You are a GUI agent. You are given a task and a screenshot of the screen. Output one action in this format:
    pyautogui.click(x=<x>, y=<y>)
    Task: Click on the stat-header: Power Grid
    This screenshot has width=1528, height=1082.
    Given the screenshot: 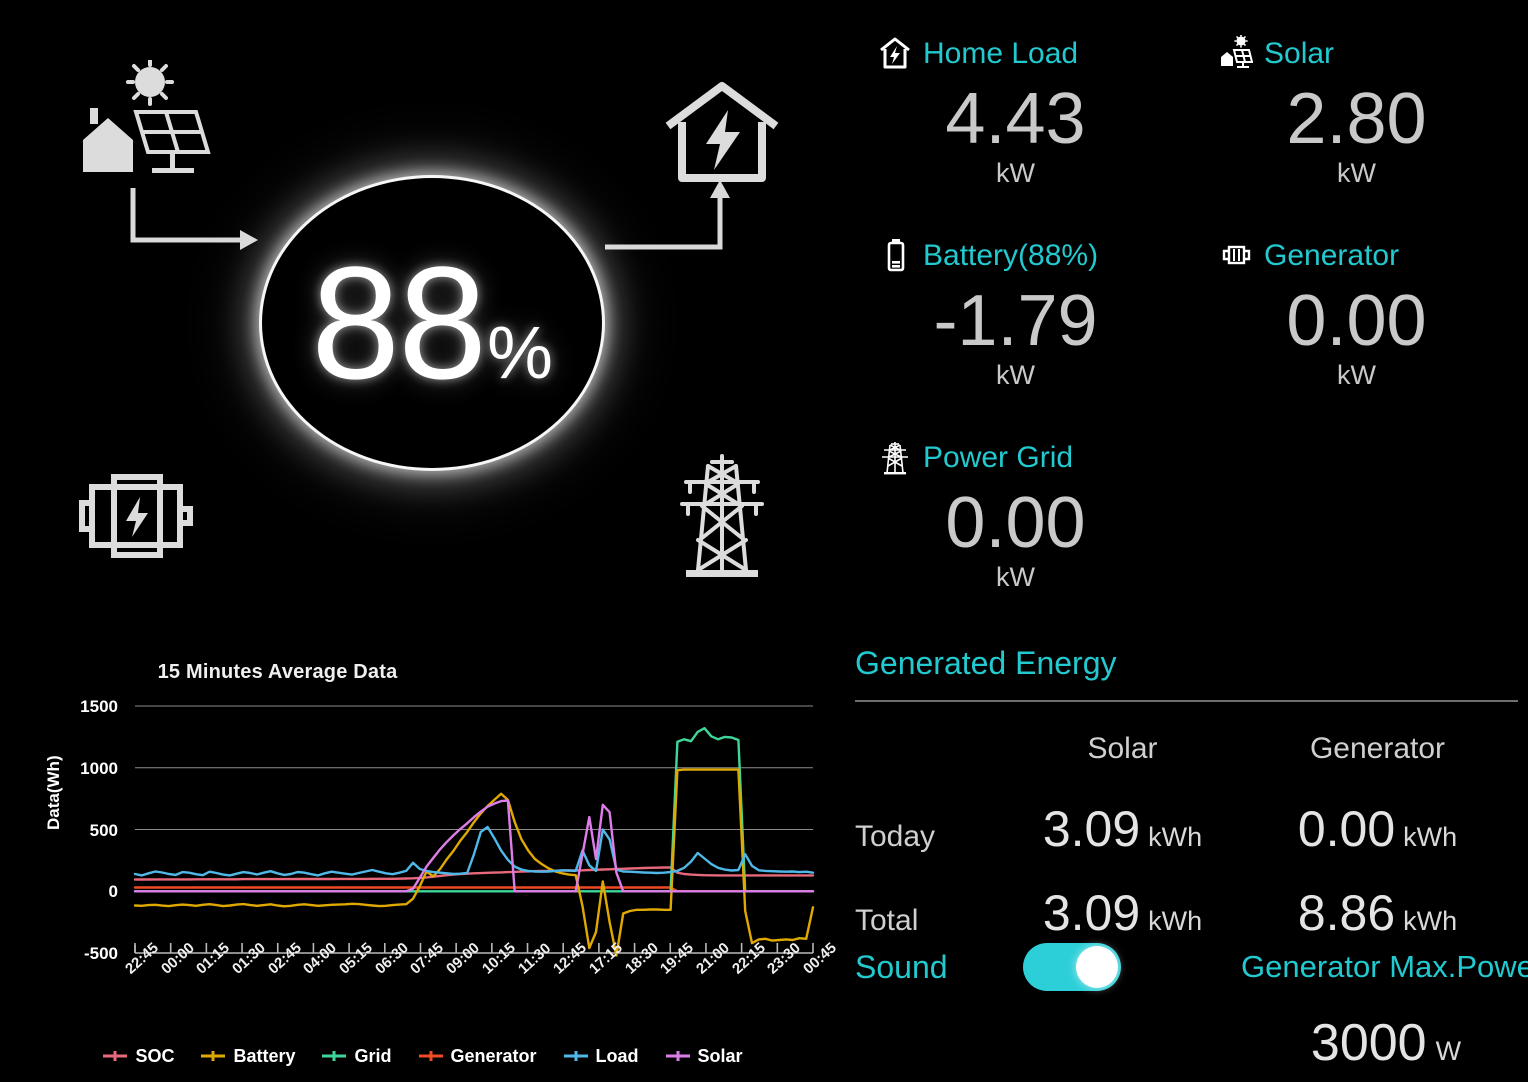 What is the action you would take?
    pyautogui.click(x=1015, y=458)
    